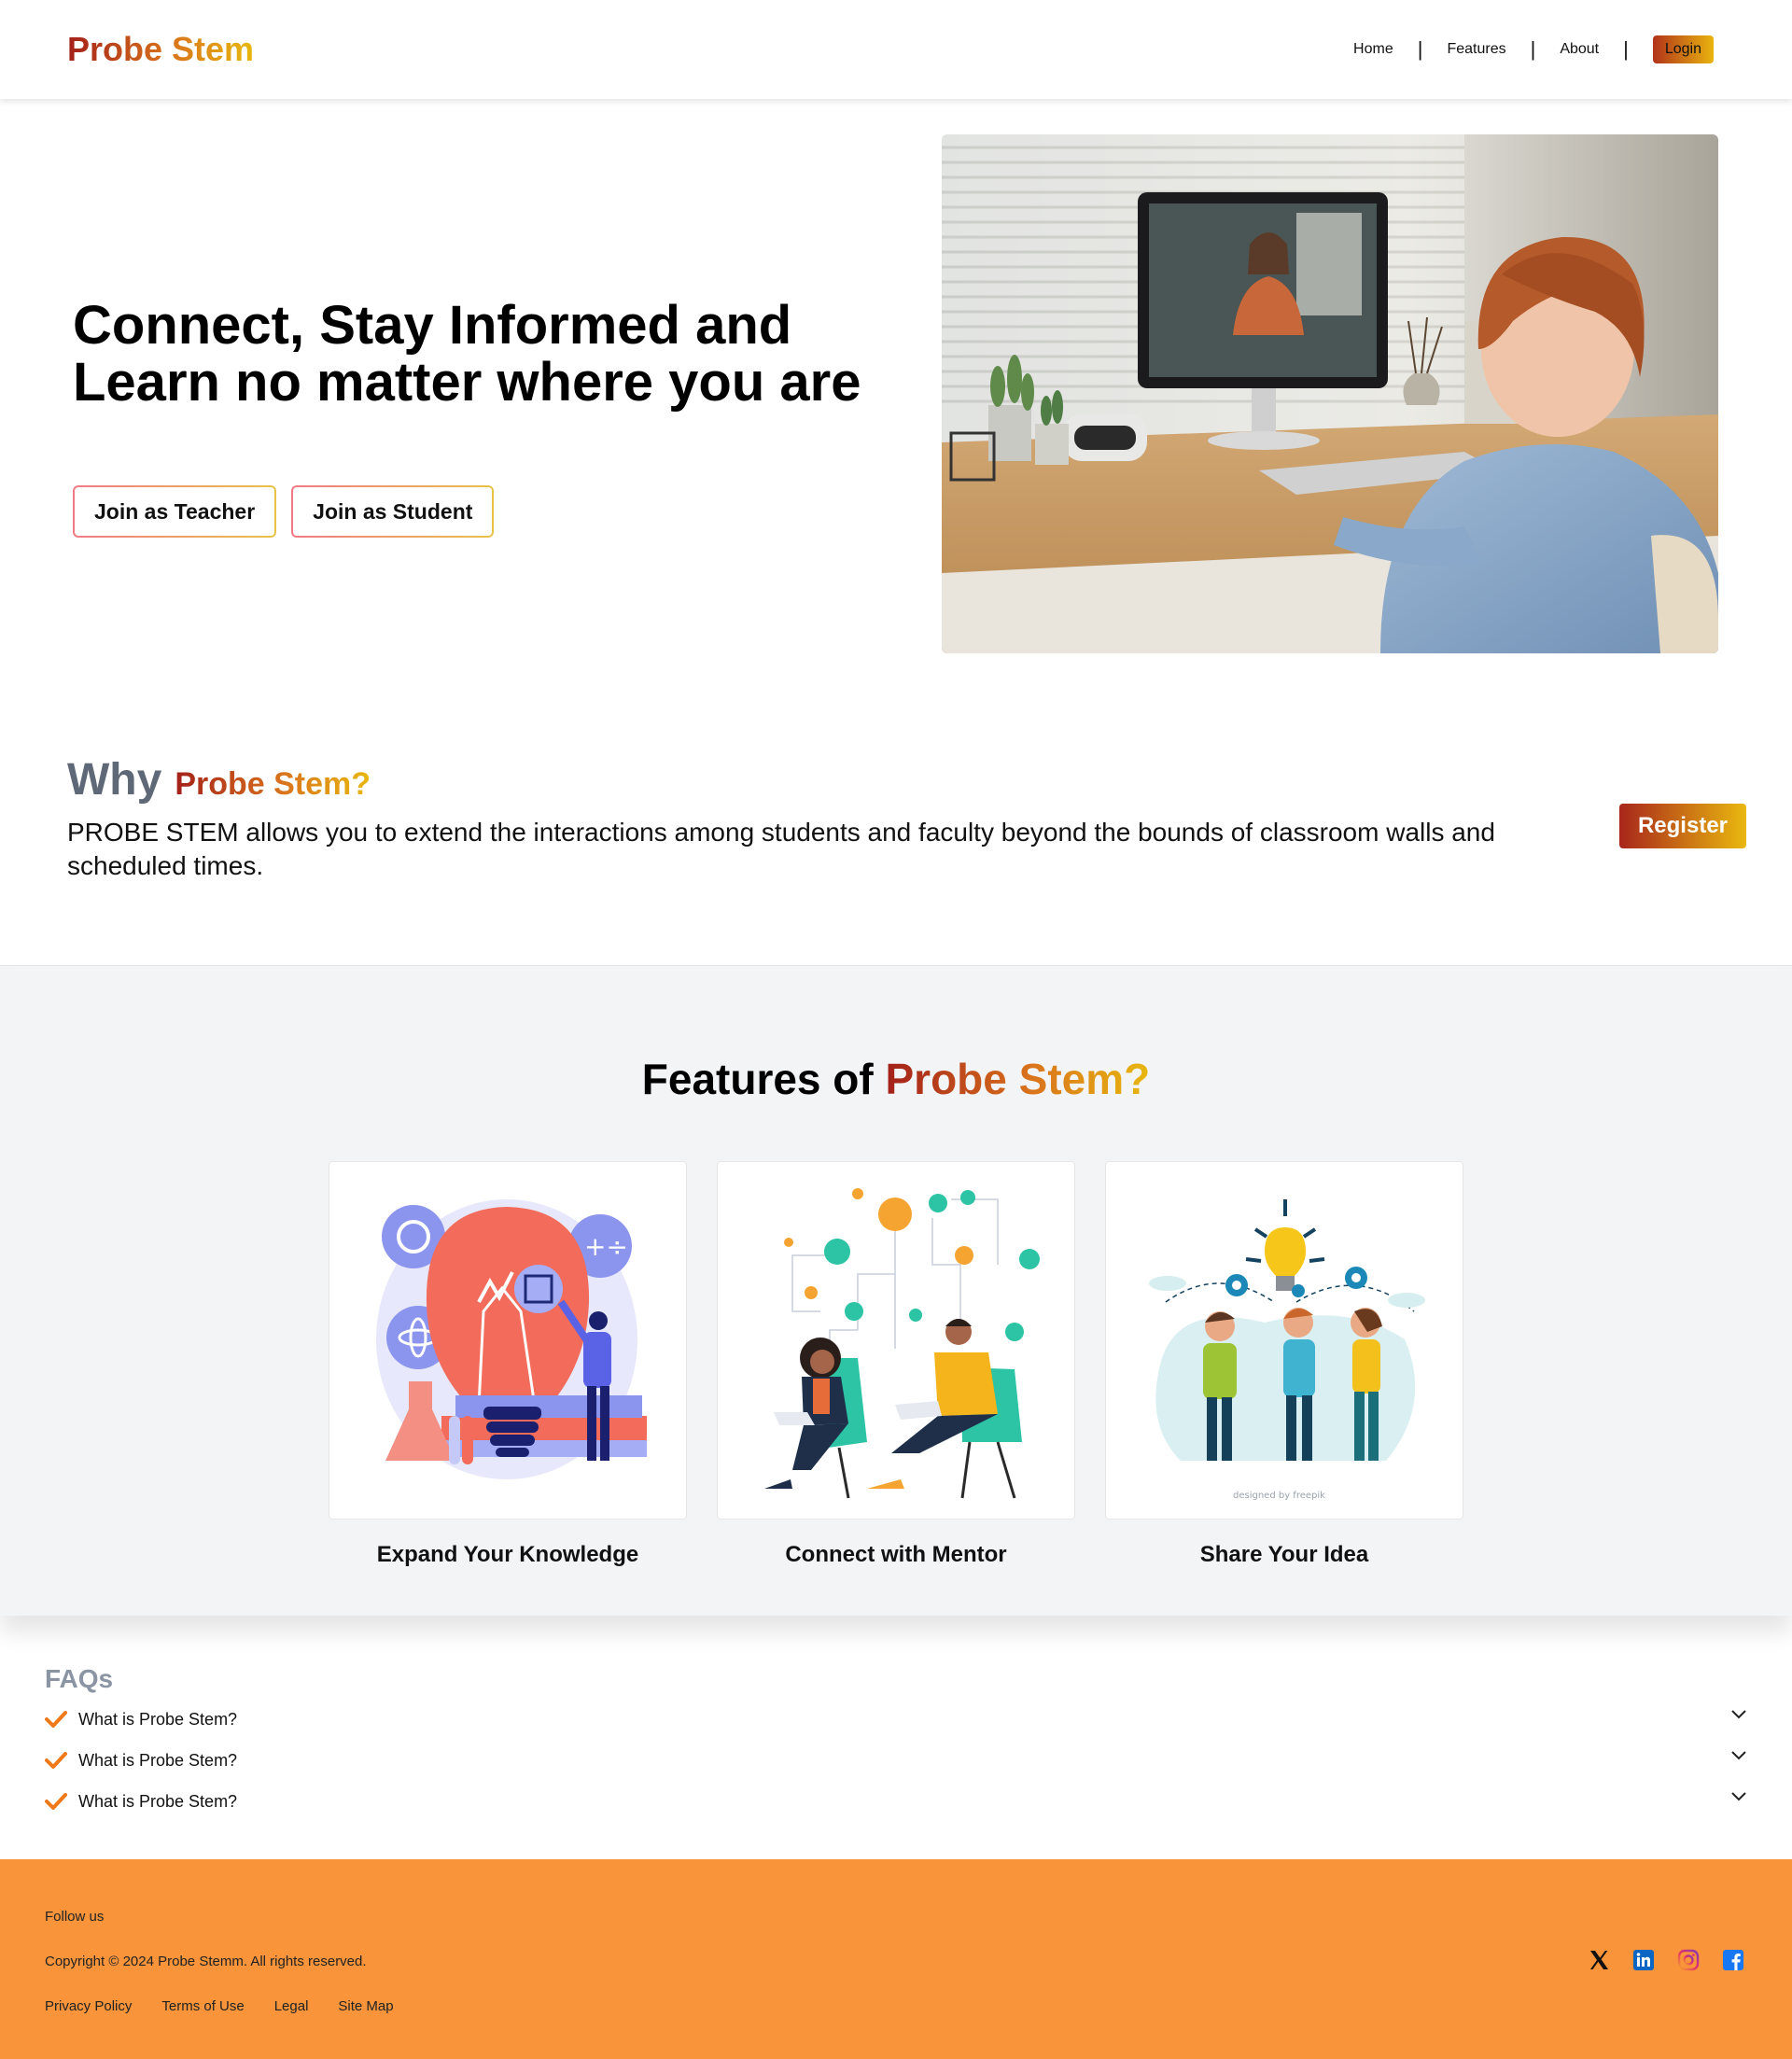 This screenshot has width=1792, height=2059. What do you see at coordinates (511, 1339) in the screenshot?
I see `lightbulb-science-illustration: +÷` at bounding box center [511, 1339].